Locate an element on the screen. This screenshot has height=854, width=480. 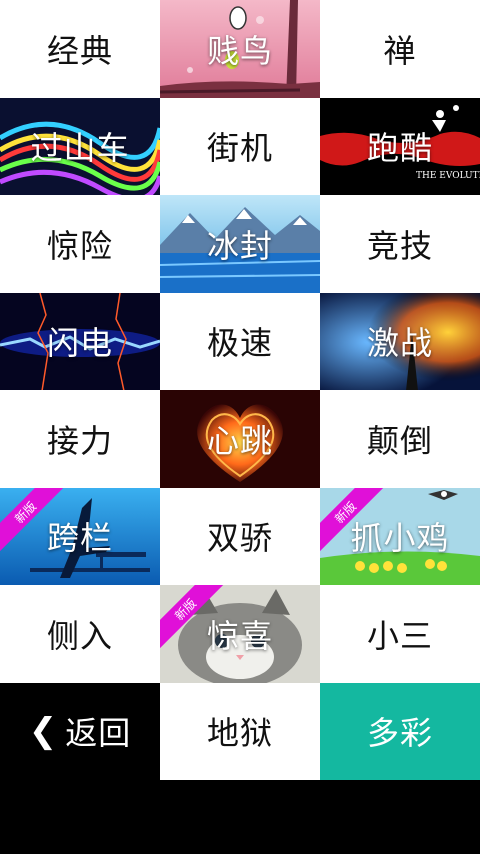
mode-label: 闪电 is located at coordinates (79, 343).